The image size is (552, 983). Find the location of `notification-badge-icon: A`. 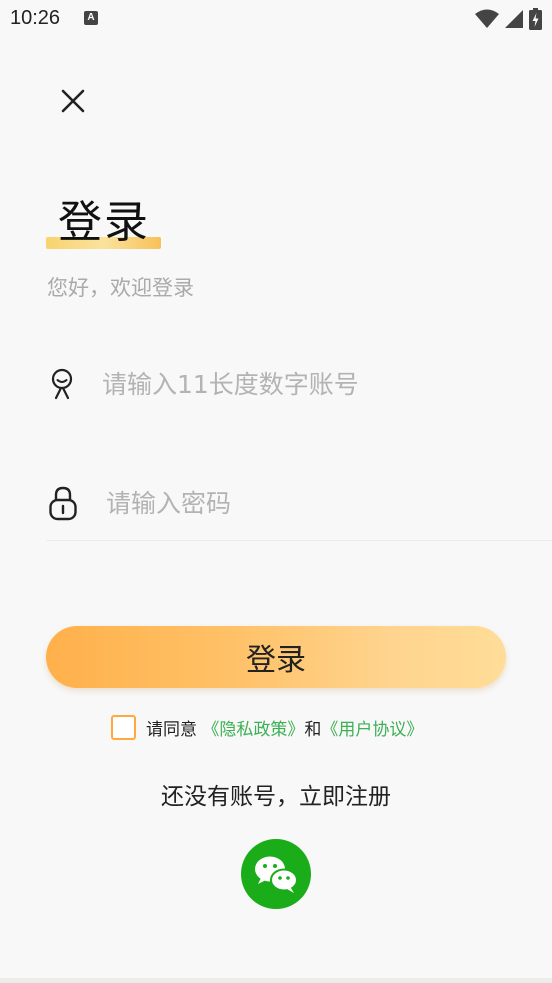

notification-badge-icon: A is located at coordinates (91, 18).